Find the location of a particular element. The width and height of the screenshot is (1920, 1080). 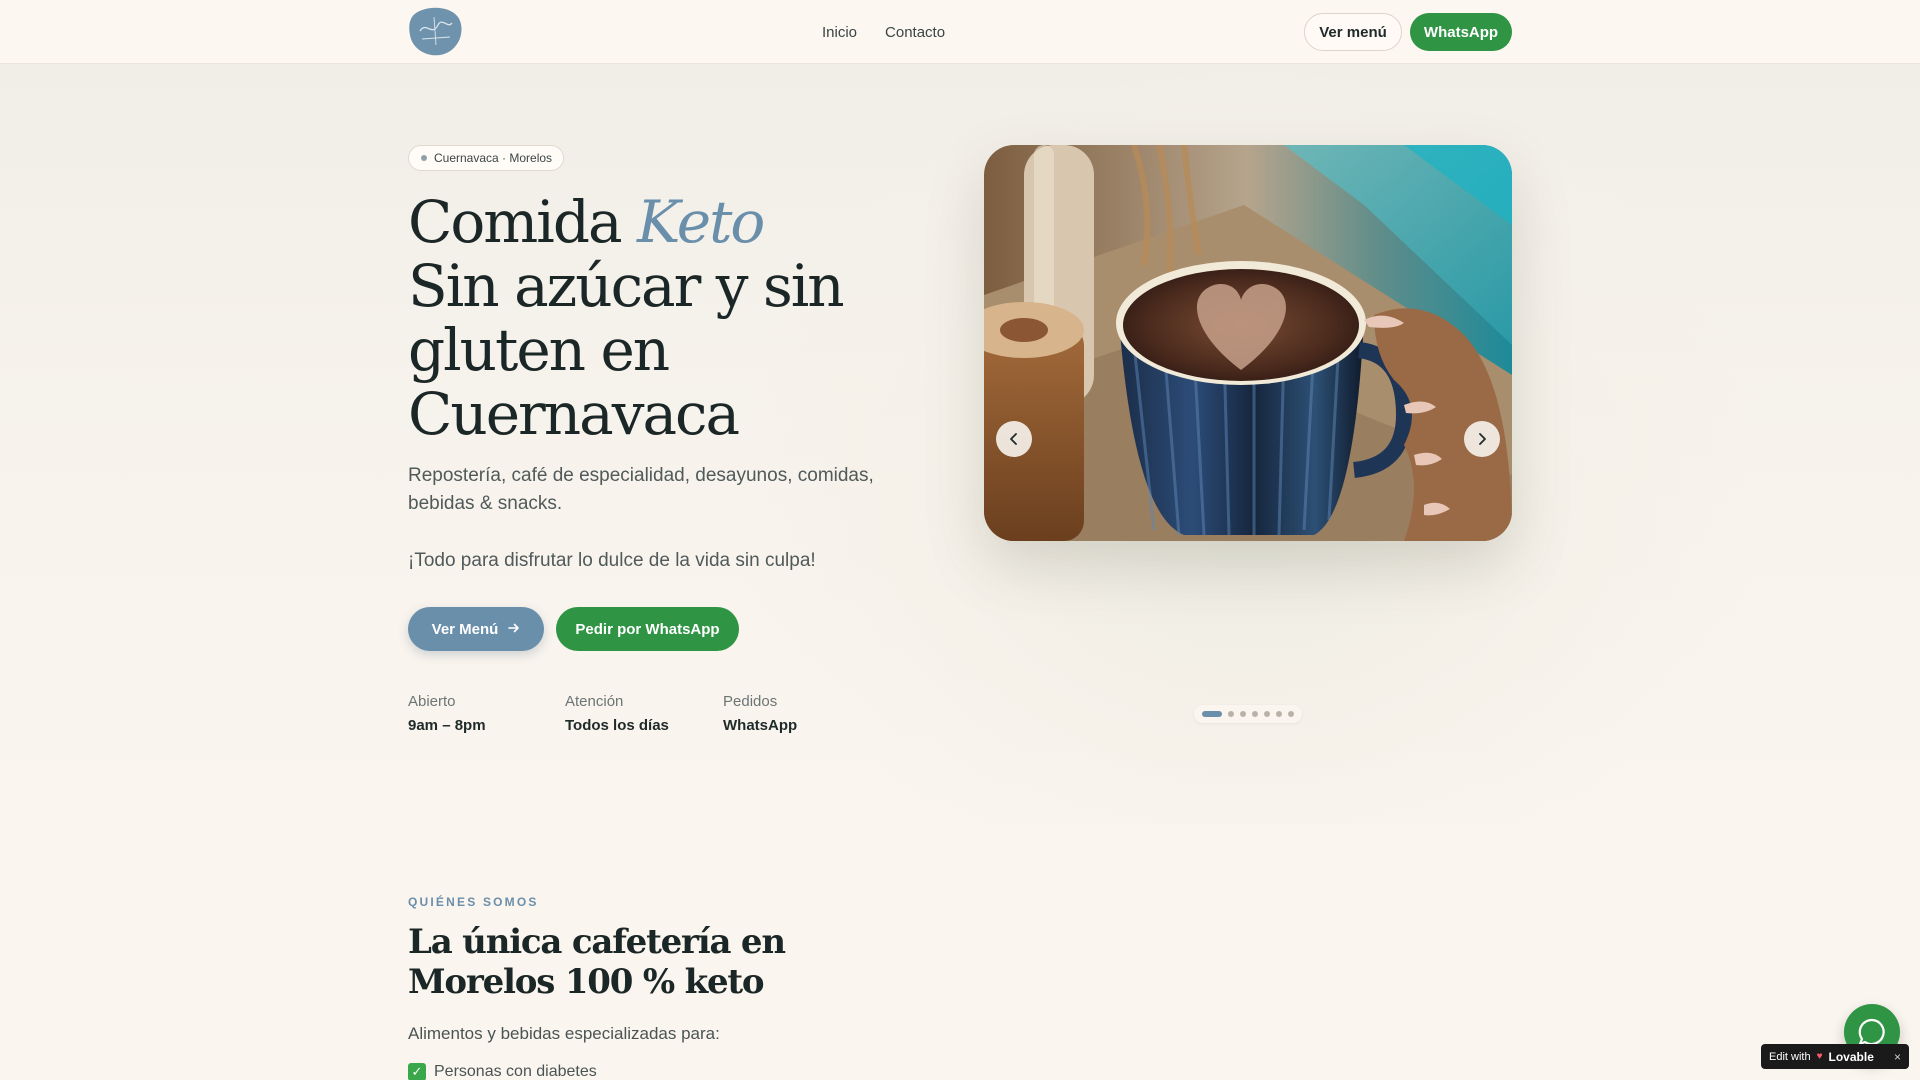

badge-prefix: Edit with is located at coordinates (1790, 1056).